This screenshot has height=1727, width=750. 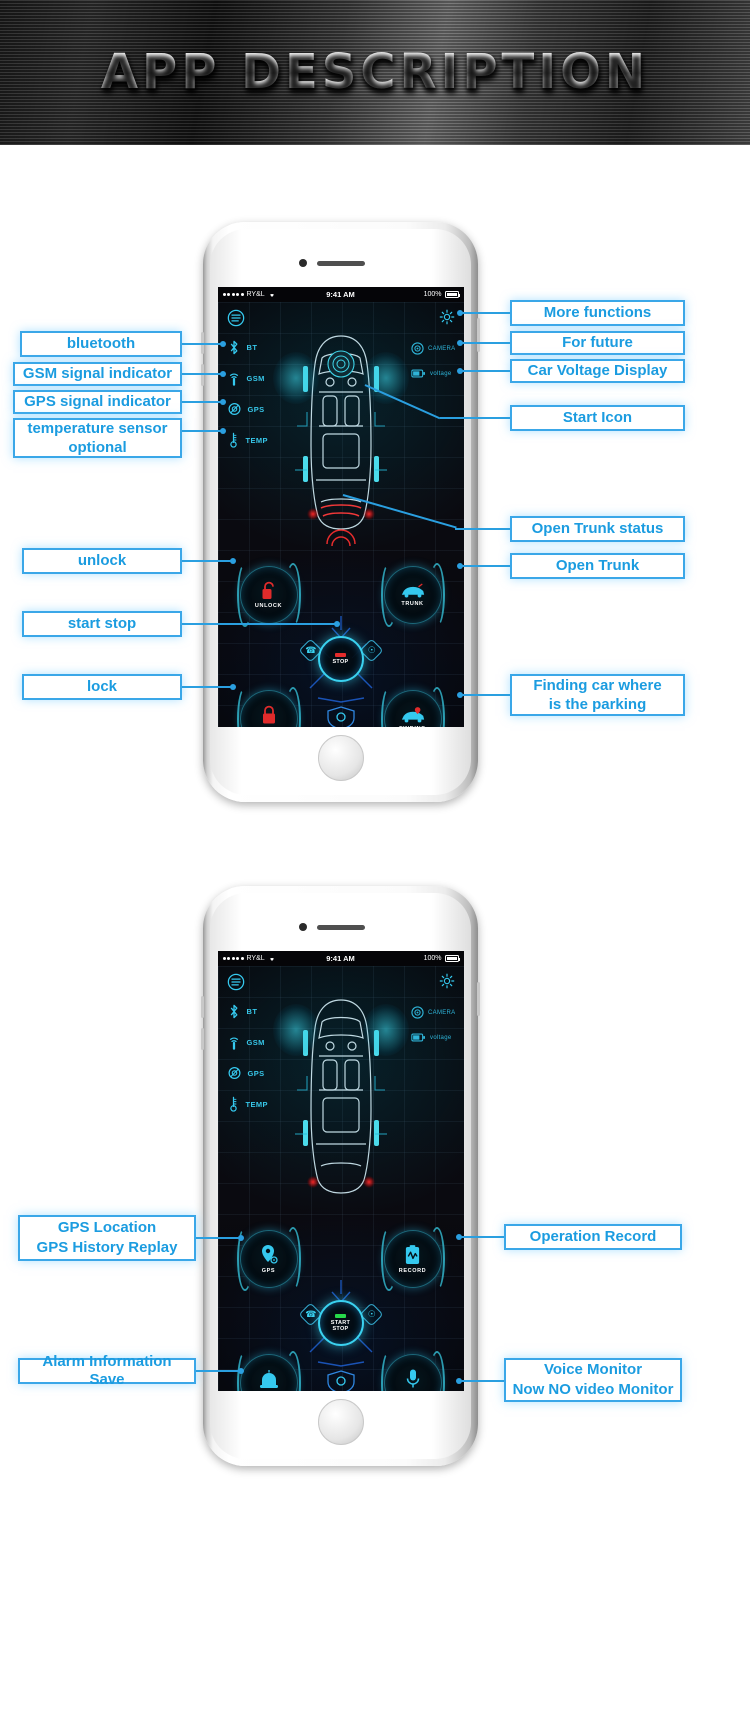 I want to click on callout-for-future-label: For future, so click(x=597, y=342).